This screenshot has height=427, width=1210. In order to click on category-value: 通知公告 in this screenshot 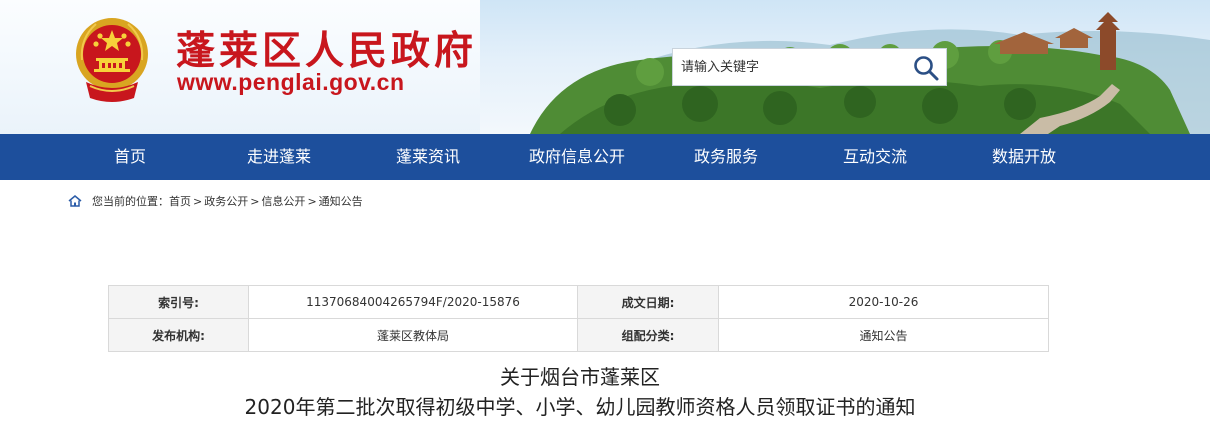, I will do `click(883, 335)`.